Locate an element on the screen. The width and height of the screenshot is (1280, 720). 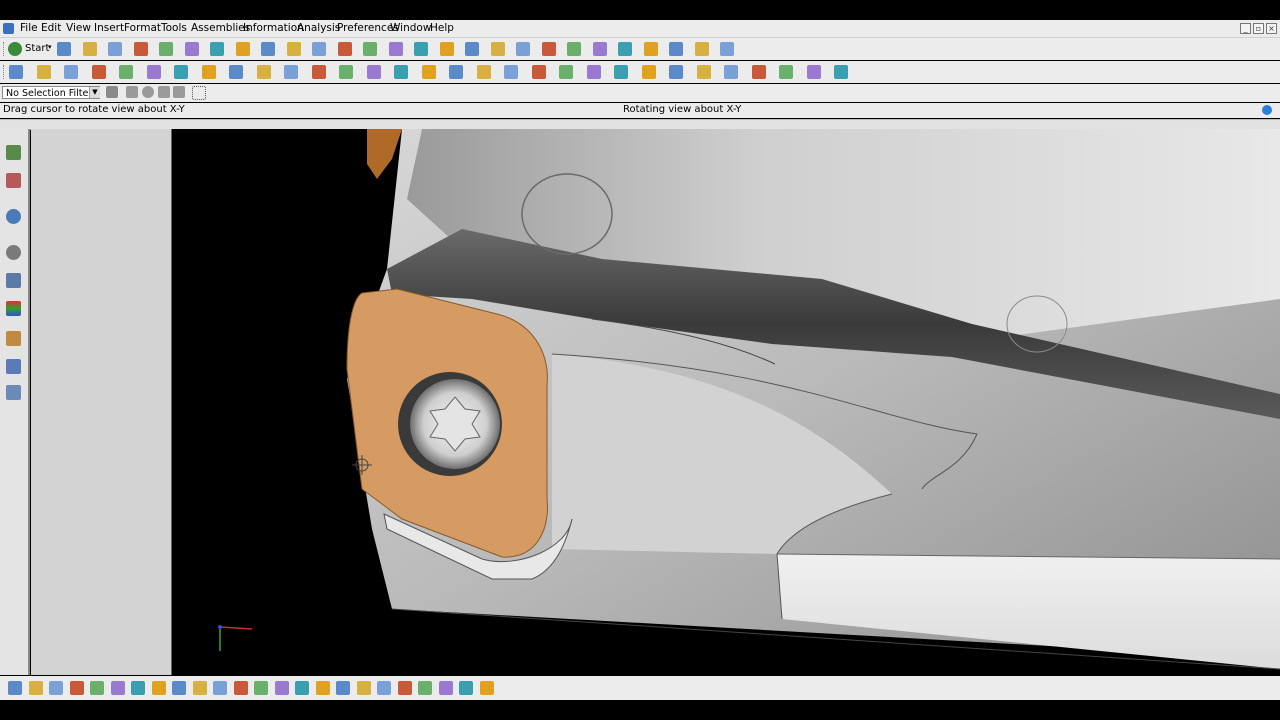
reset-icon is located at coordinates (179, 92).